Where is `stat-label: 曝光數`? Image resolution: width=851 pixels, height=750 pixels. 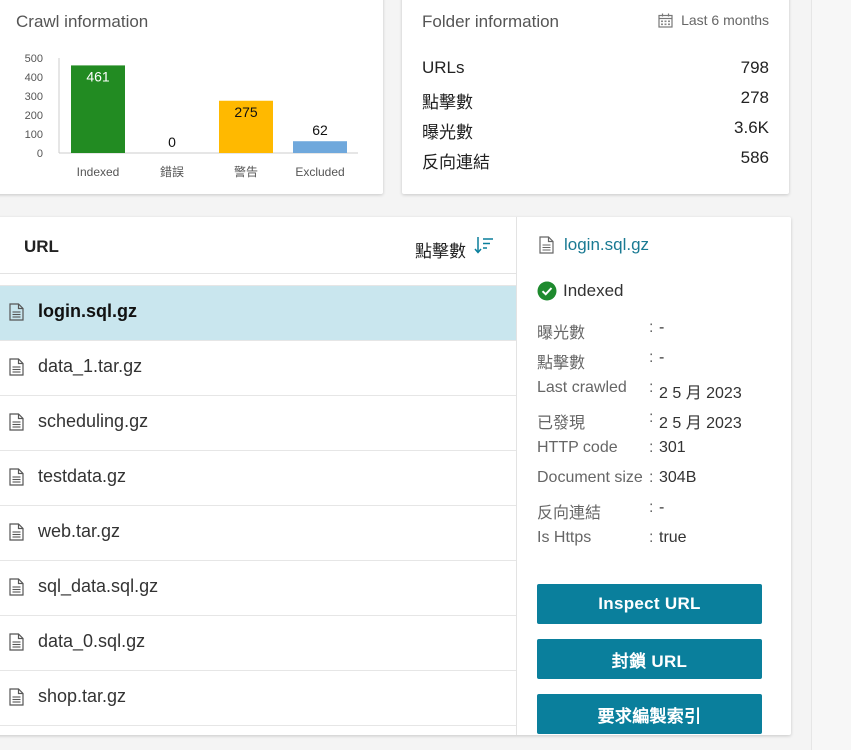 stat-label: 曝光數 is located at coordinates (447, 132).